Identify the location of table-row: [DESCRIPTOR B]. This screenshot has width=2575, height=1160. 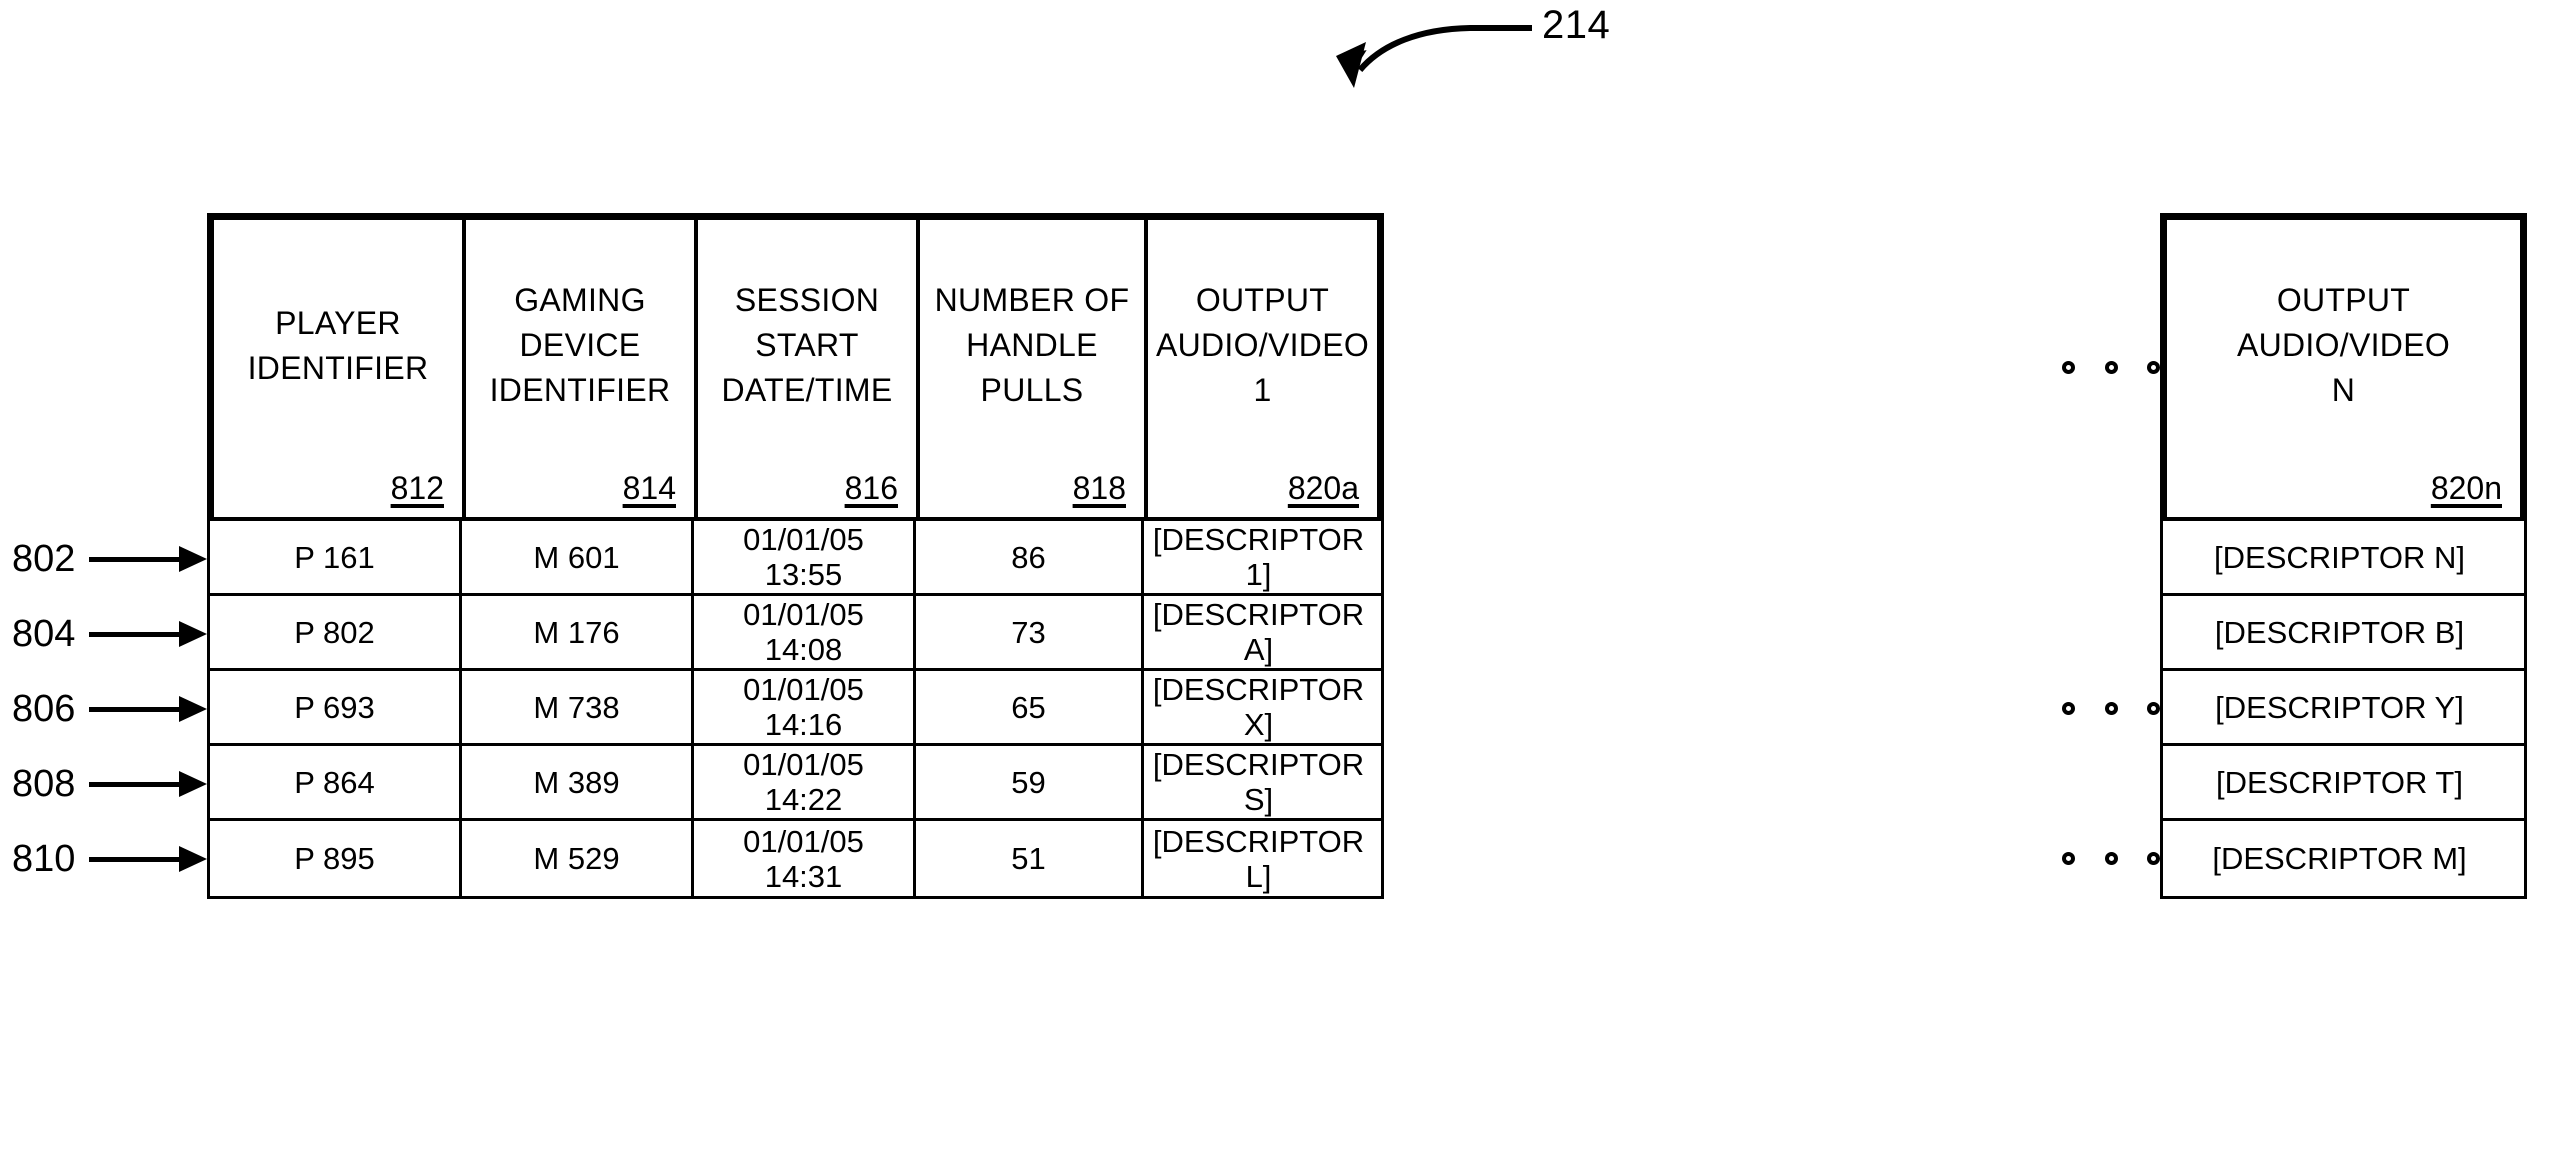
(2343, 633).